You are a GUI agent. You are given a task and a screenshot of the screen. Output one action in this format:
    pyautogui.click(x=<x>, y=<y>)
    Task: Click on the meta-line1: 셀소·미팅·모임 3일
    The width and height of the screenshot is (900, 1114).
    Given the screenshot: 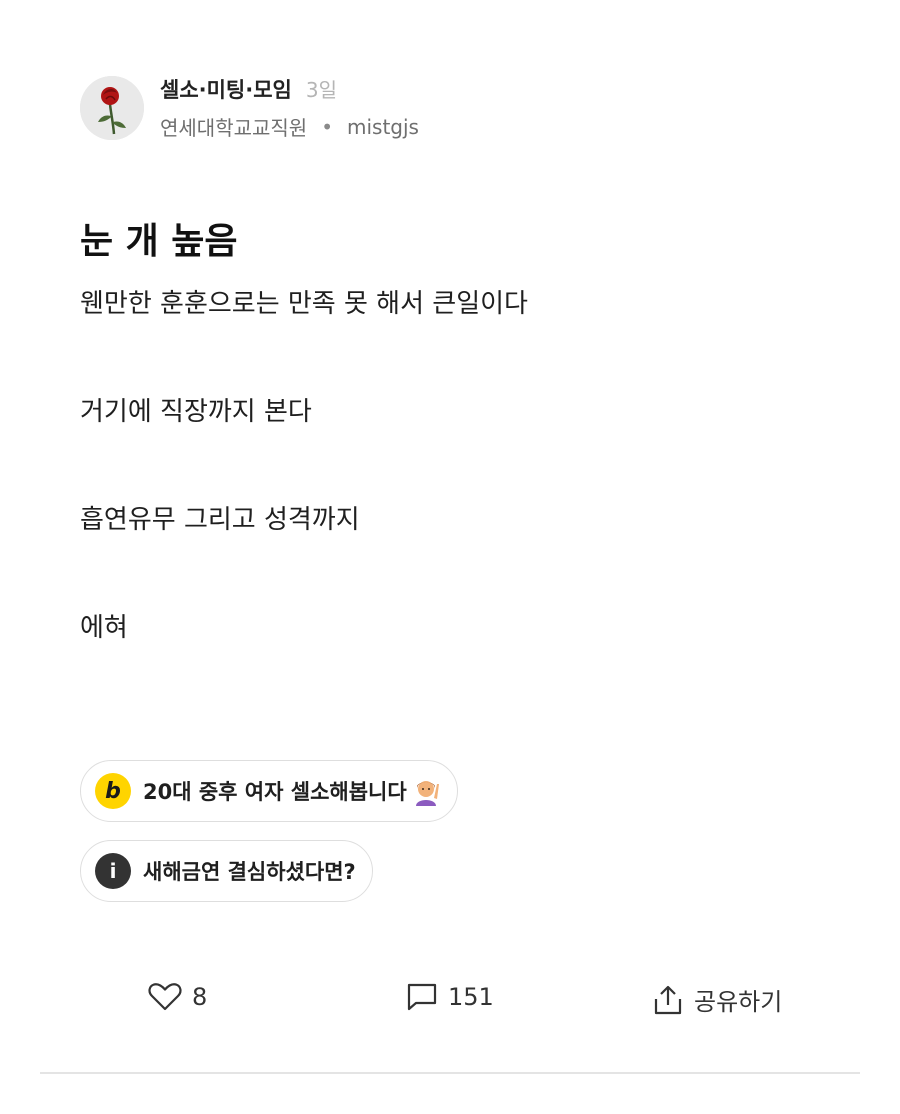 What is the action you would take?
    pyautogui.click(x=289, y=89)
    